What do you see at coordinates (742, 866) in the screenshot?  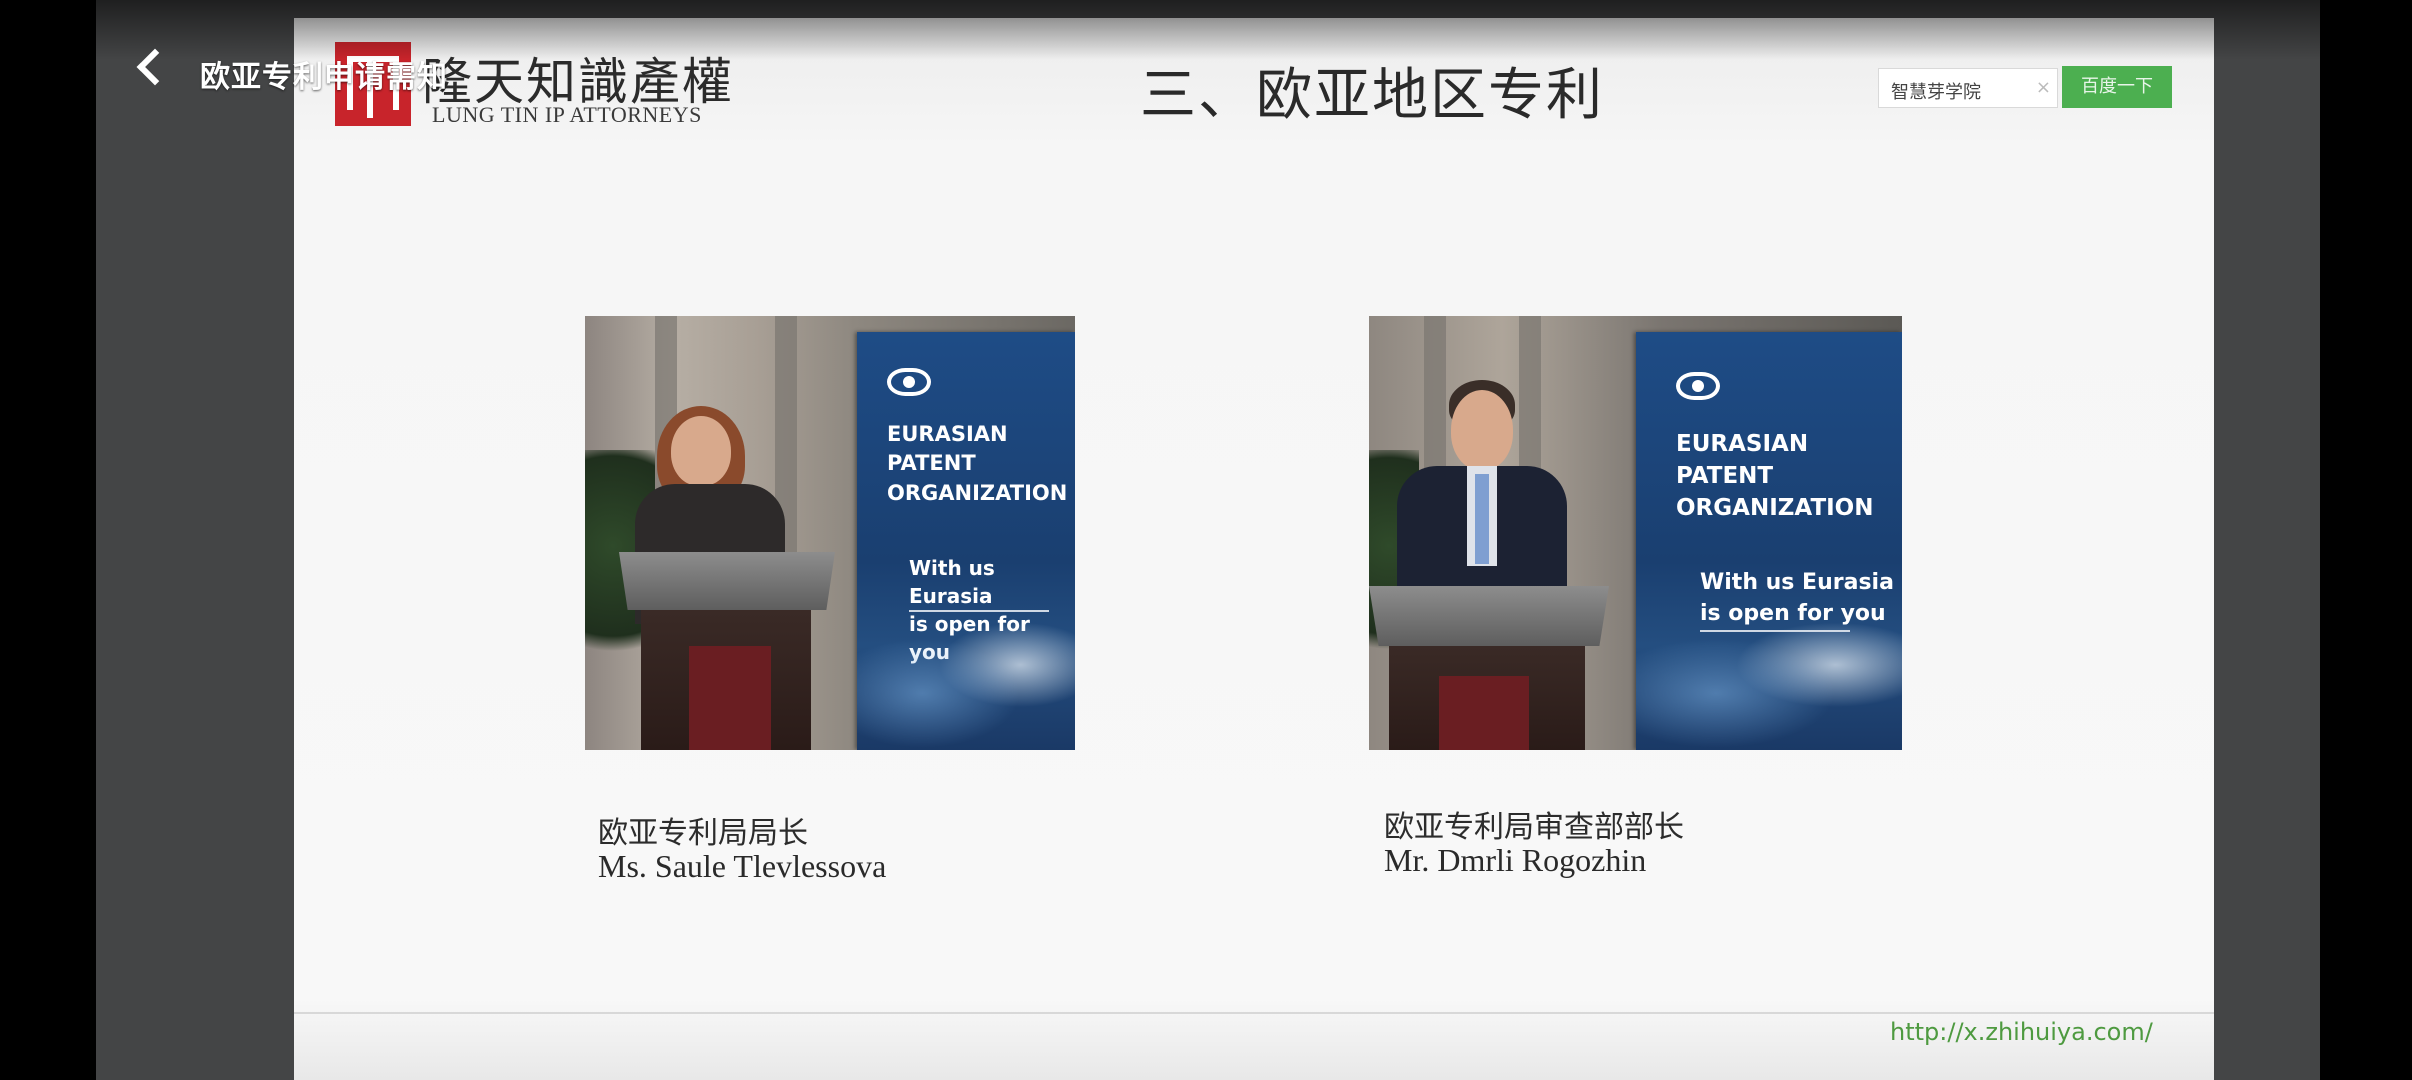 I see `caption-name-1: Ms. Saule Tlevlessova` at bounding box center [742, 866].